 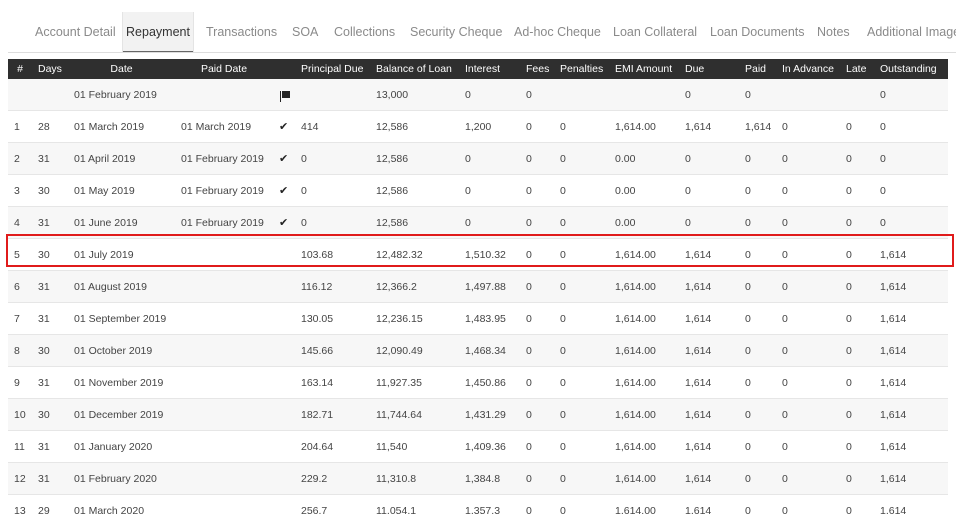 What do you see at coordinates (121, 382) in the screenshot?
I see `cell-date: 01 November 2019` at bounding box center [121, 382].